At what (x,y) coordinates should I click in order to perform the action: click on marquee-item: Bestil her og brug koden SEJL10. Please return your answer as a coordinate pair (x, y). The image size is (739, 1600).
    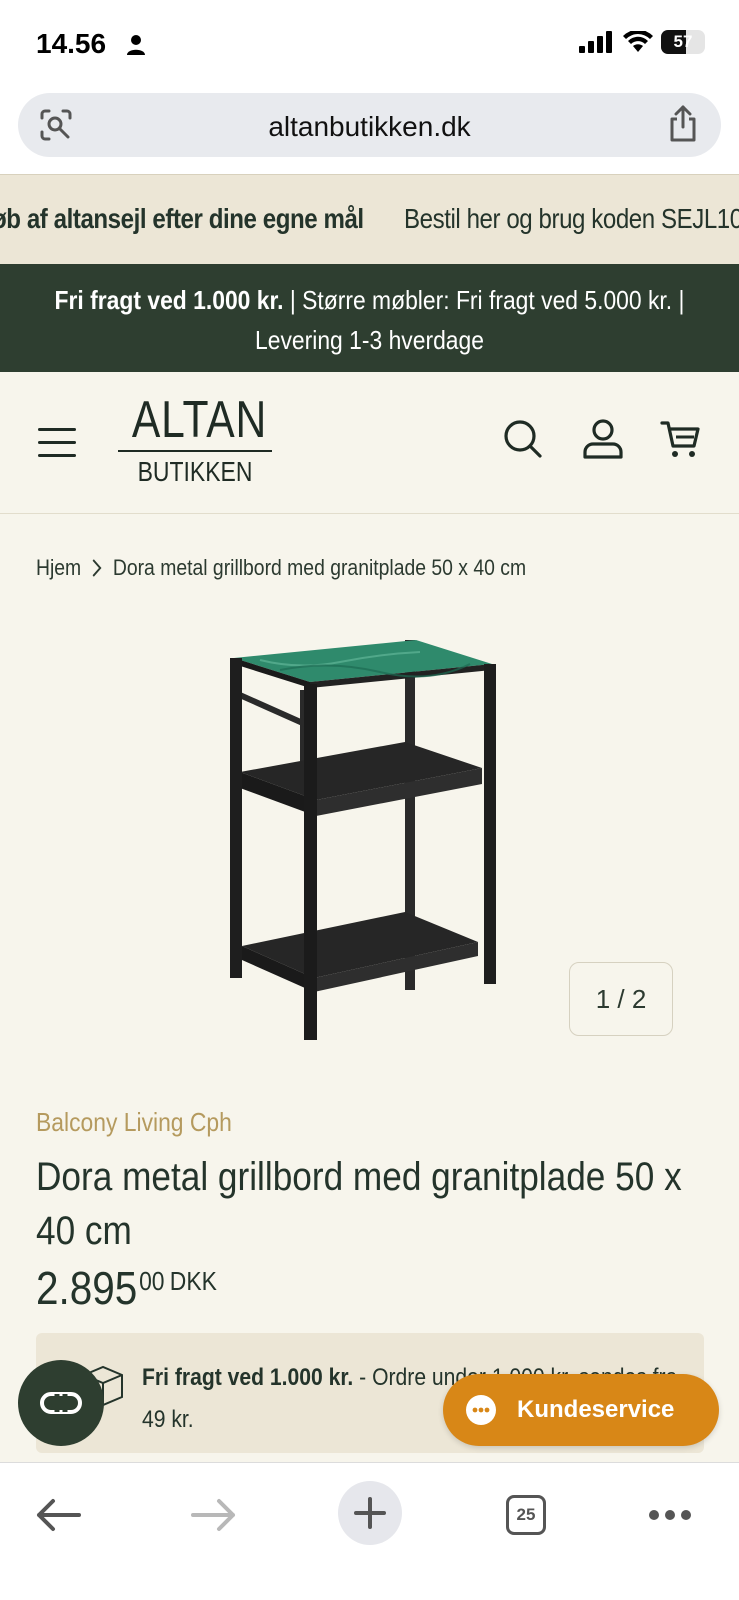
    Looking at the image, I should click on (571, 219).